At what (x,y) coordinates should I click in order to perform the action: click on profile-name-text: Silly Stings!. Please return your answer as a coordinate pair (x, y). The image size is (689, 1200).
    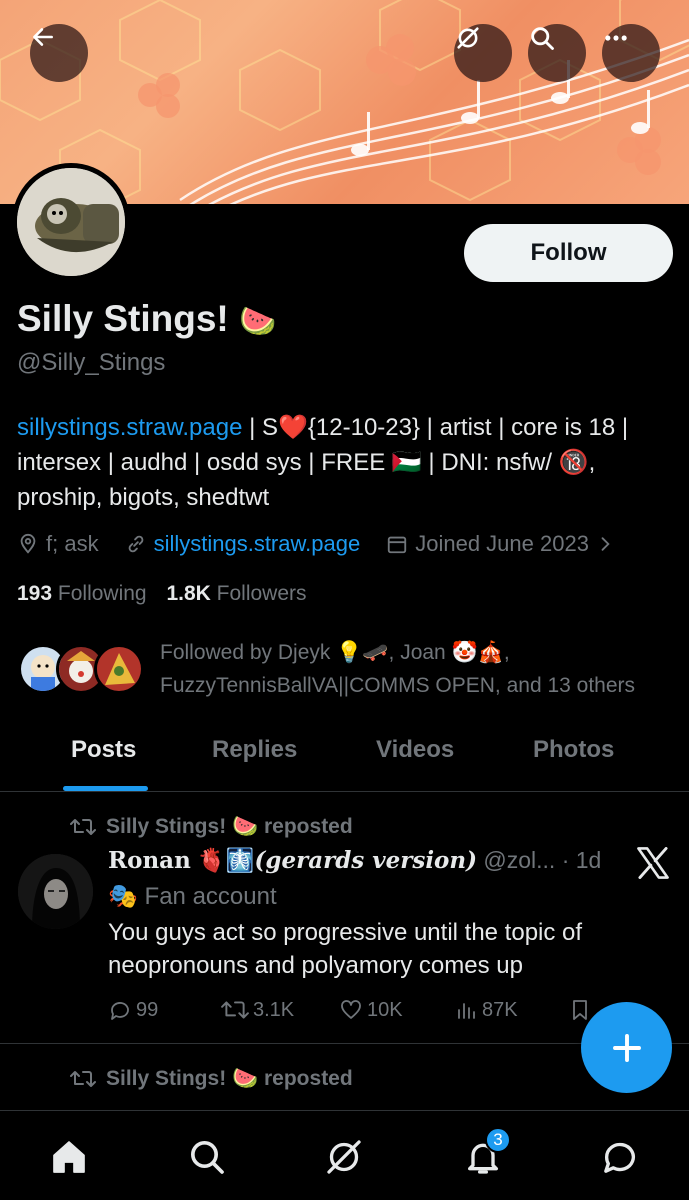
    Looking at the image, I should click on (123, 318).